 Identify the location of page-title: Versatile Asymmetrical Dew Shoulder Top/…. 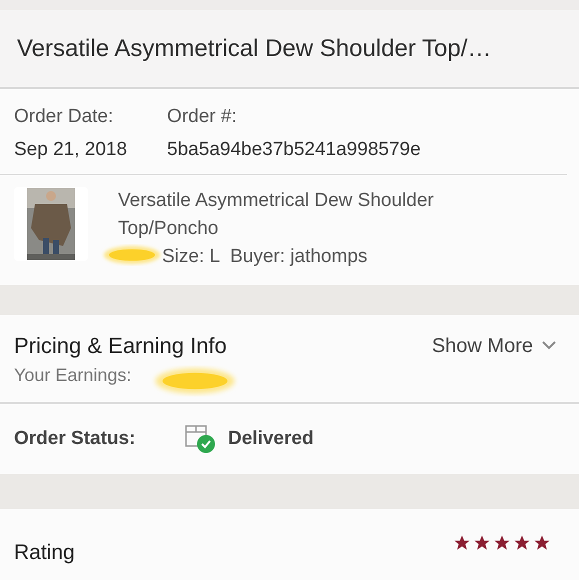
(254, 49).